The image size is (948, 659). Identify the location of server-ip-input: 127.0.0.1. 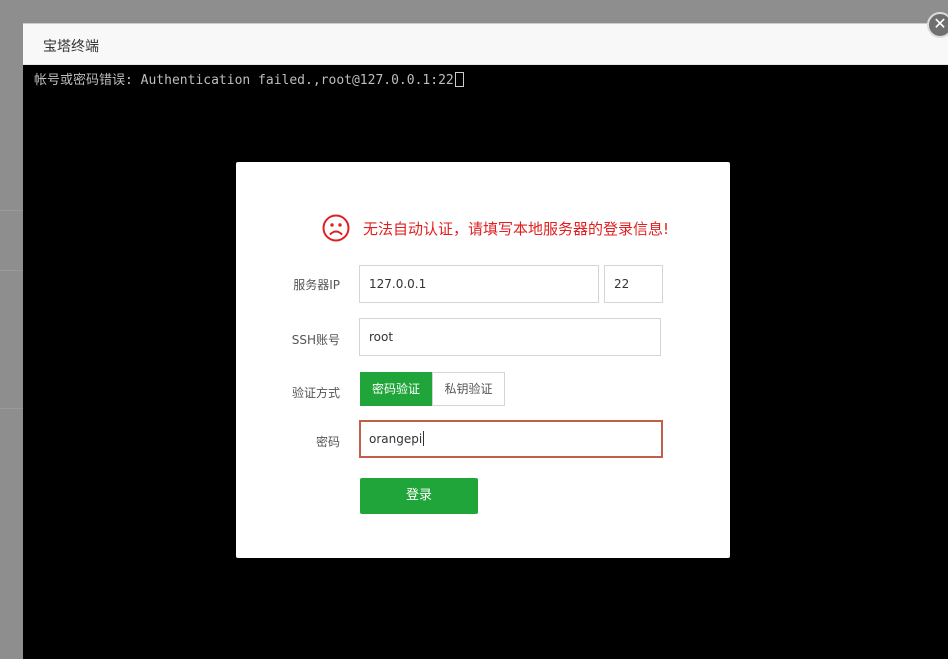
(479, 284).